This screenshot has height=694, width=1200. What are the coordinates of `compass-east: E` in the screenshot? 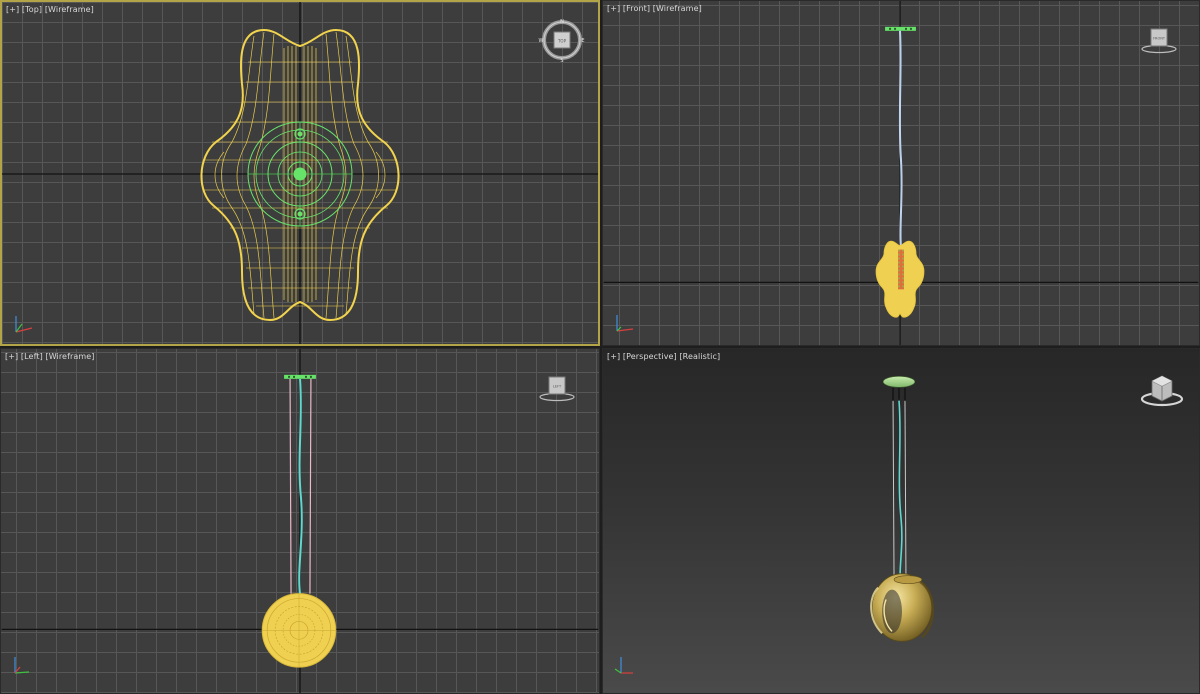 It's located at (582, 41).